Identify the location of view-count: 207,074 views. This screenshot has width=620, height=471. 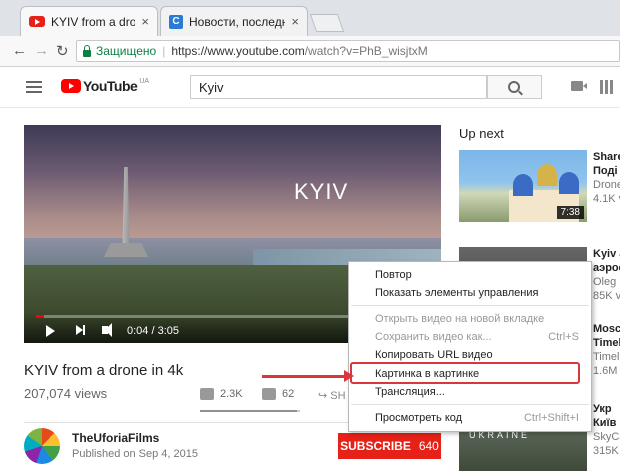
(66, 393).